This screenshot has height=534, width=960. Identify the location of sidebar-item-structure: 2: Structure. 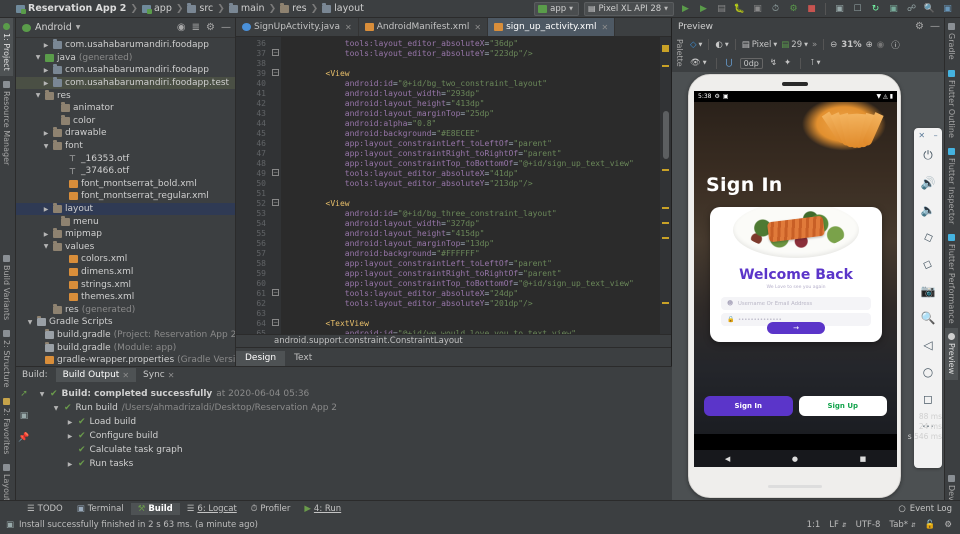
(6, 359).